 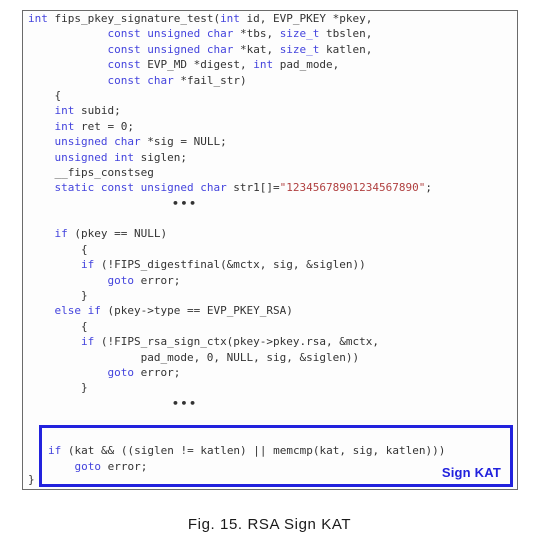 I want to click on code-token: else if, so click(x=77, y=311).